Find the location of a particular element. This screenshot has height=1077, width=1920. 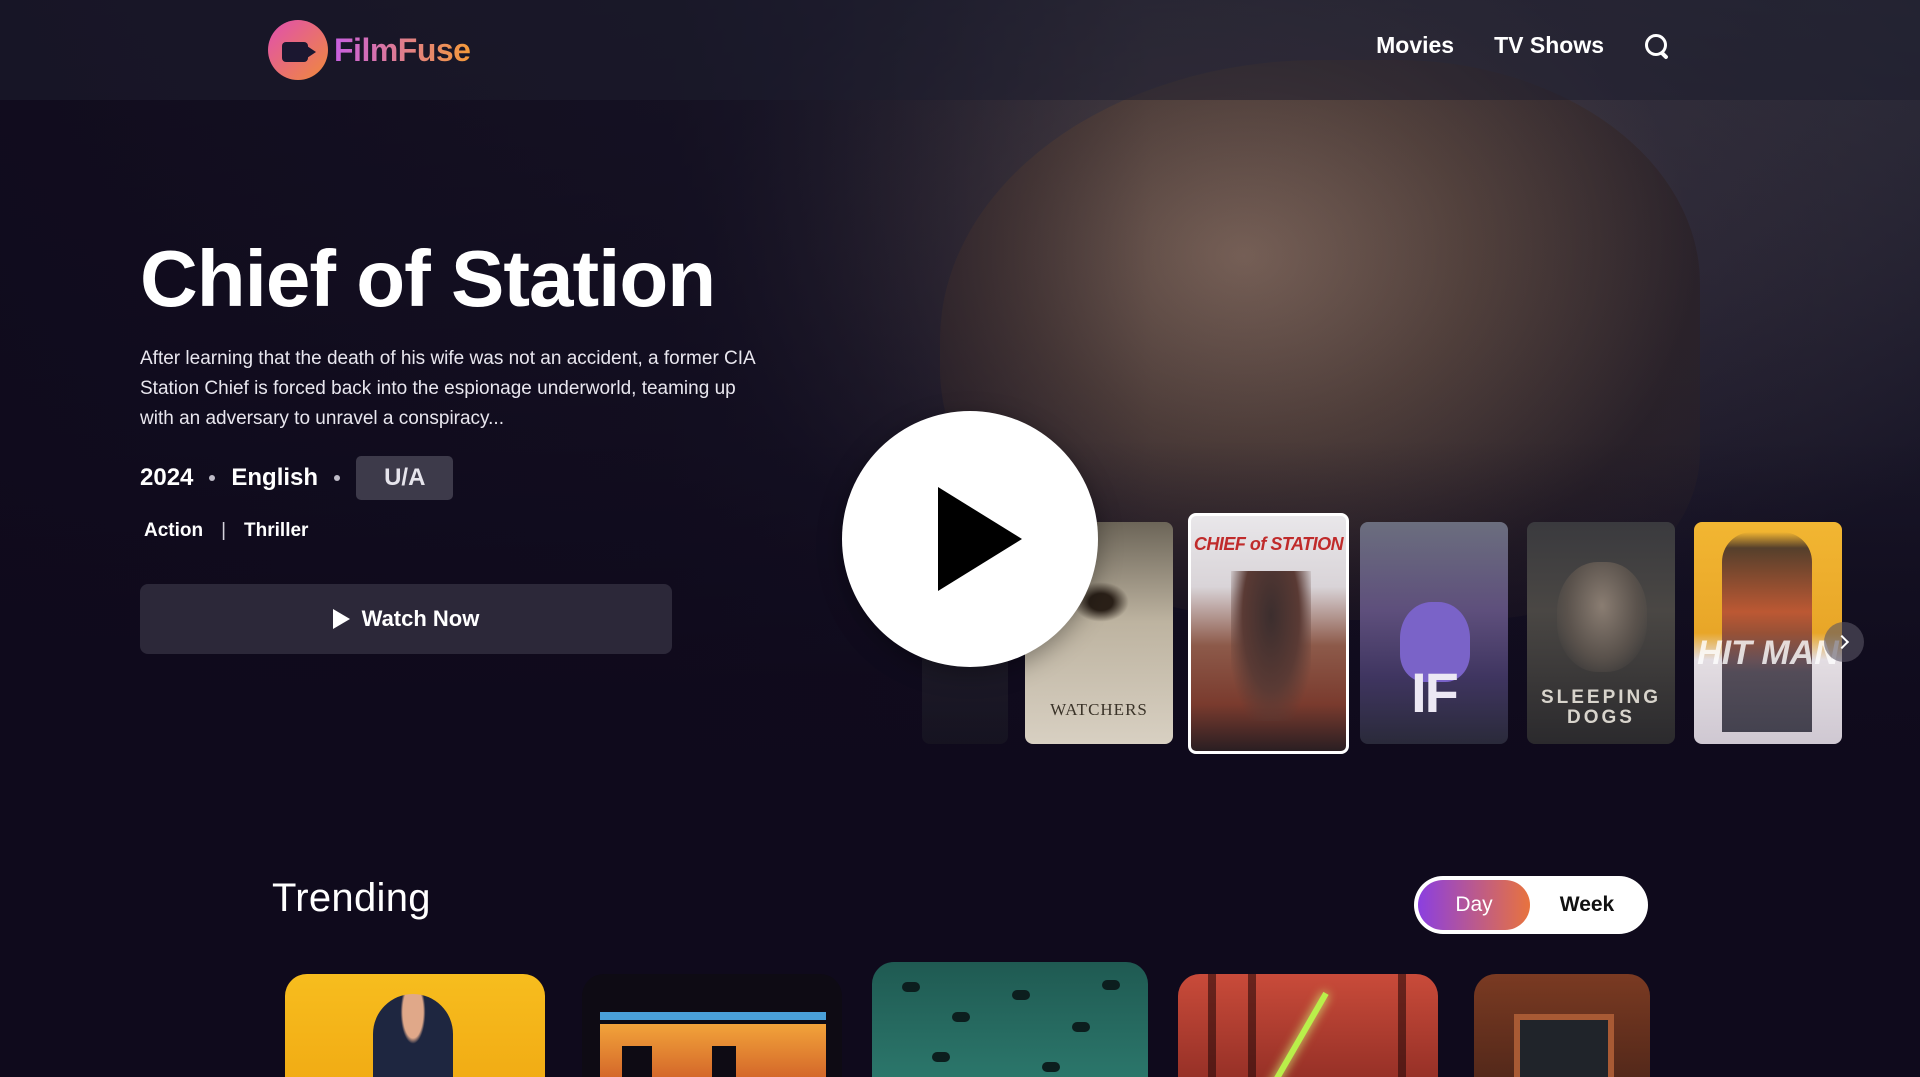

nav-link-movies: Movies is located at coordinates (1415, 45).